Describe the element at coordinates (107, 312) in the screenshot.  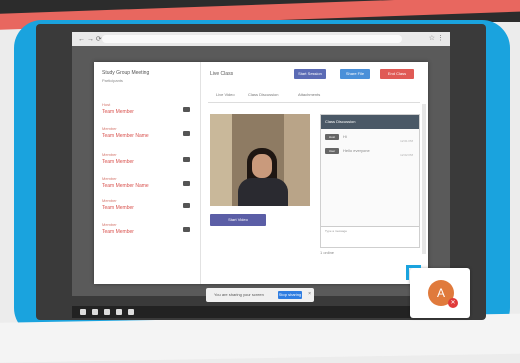
I see `explorer-icon` at that location.